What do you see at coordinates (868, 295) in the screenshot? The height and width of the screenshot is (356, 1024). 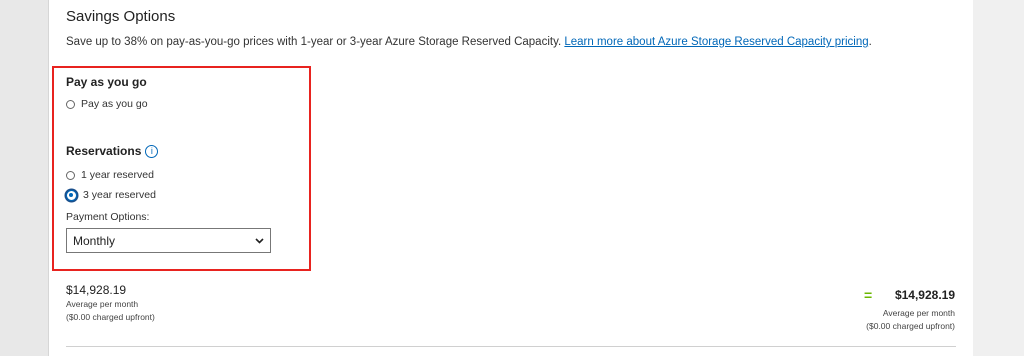 I see `equals-sign: =` at bounding box center [868, 295].